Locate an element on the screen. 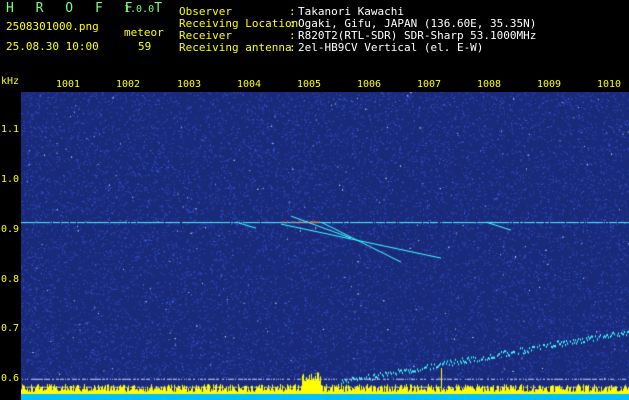 Image resolution: width=629 pixels, height=400 pixels. y-tick-label: 1.0 is located at coordinates (10, 179).